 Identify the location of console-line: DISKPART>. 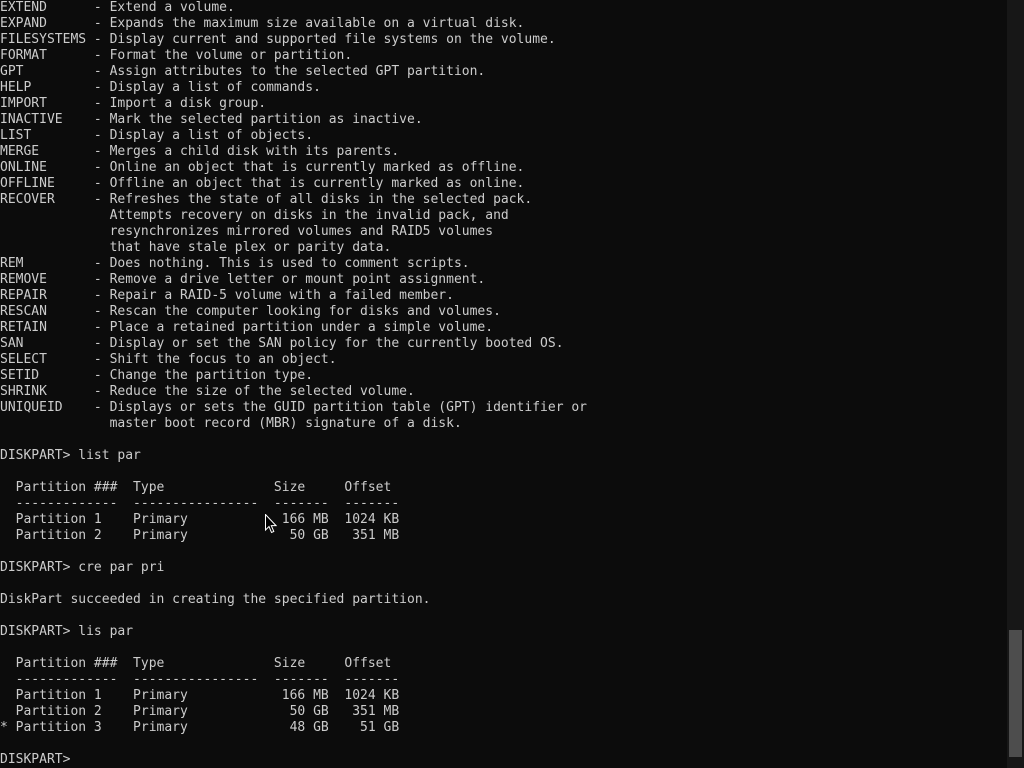
(39, 759).